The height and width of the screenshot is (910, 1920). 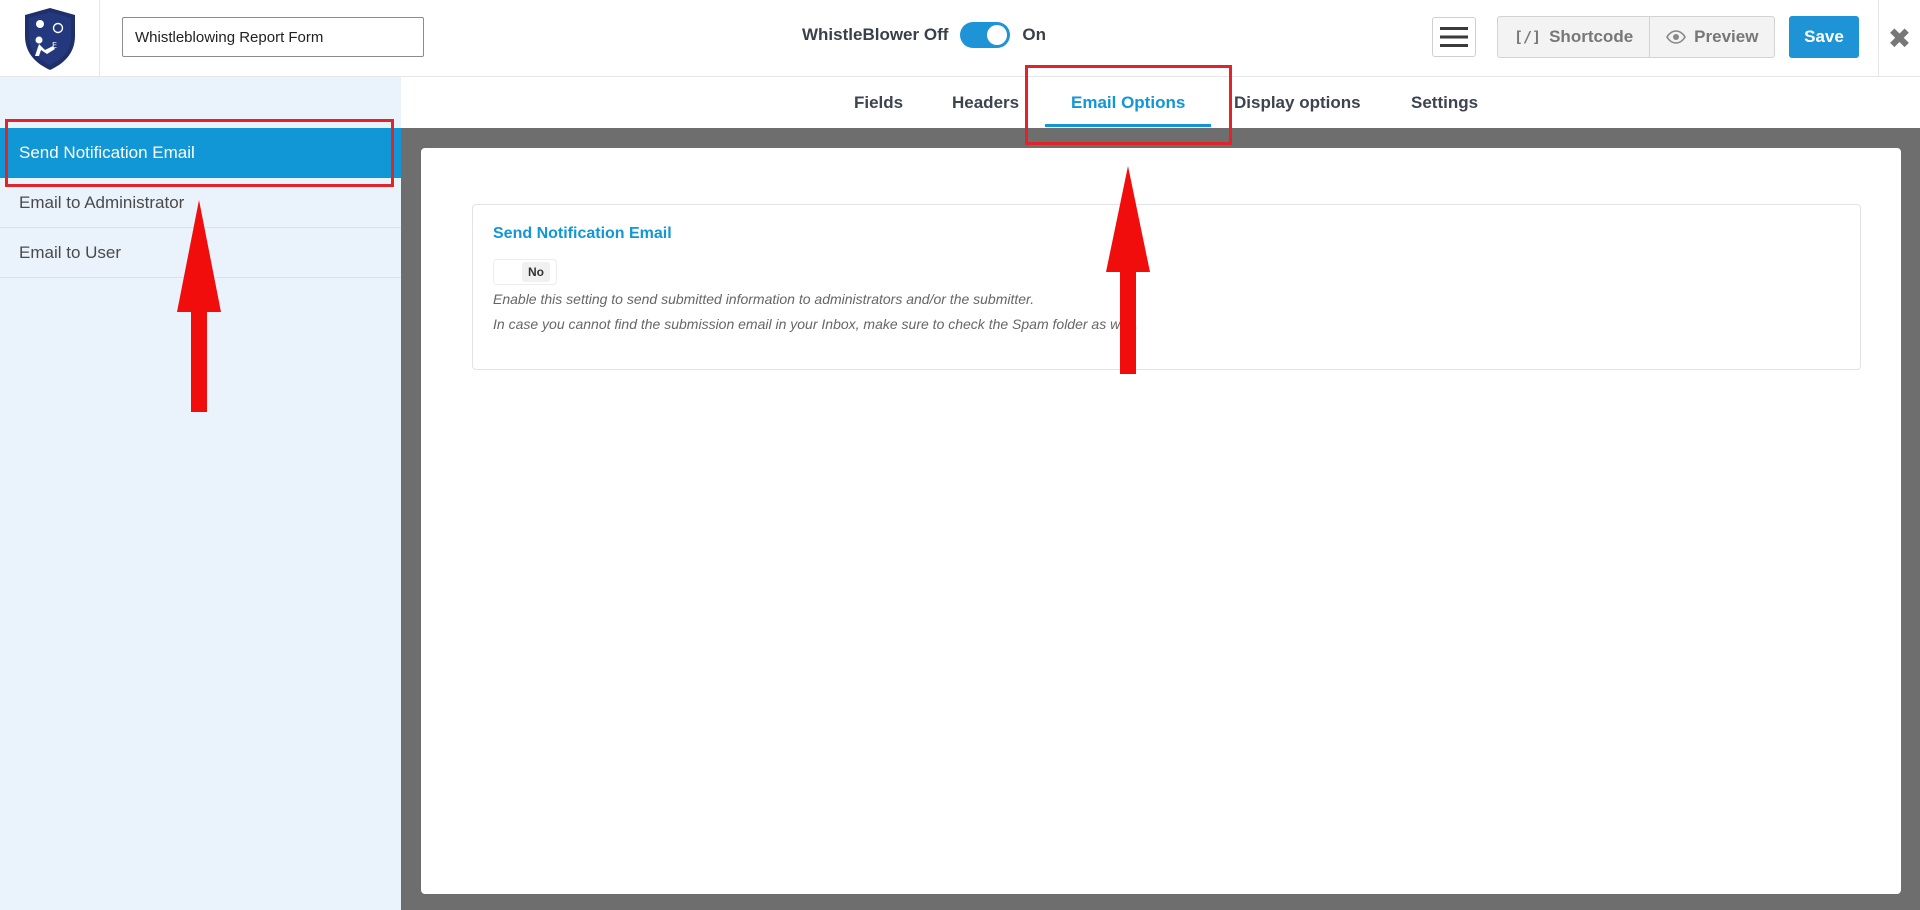 I want to click on hamburger-icon, so click(x=1454, y=37).